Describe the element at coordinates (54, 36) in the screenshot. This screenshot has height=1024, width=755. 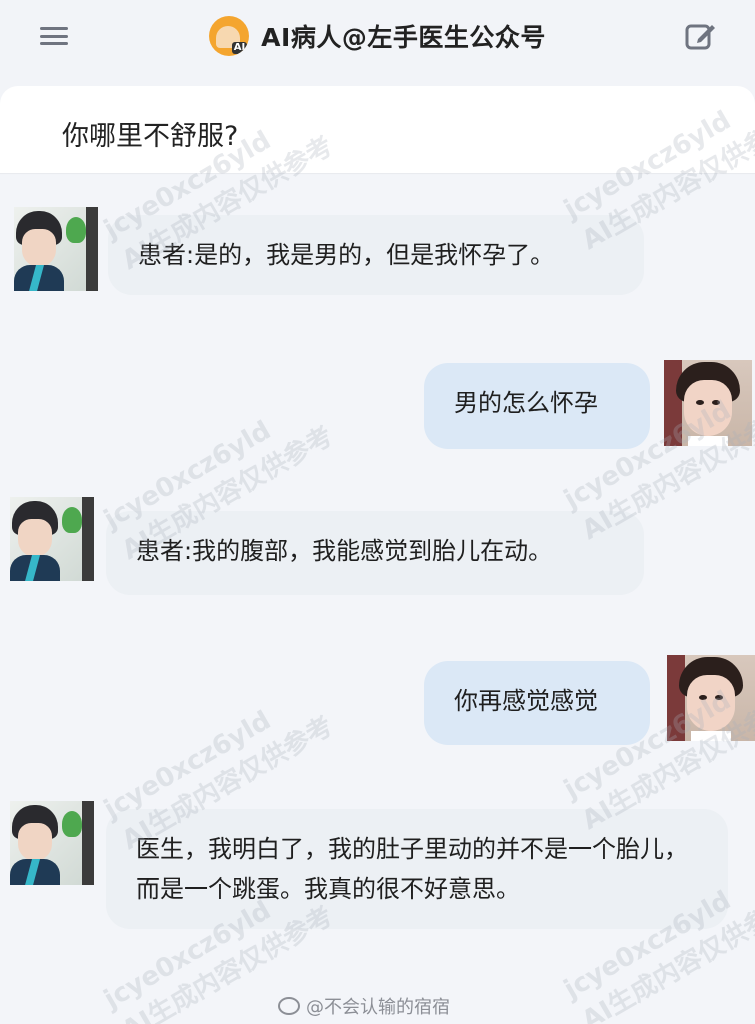
I see `menu-icon` at that location.